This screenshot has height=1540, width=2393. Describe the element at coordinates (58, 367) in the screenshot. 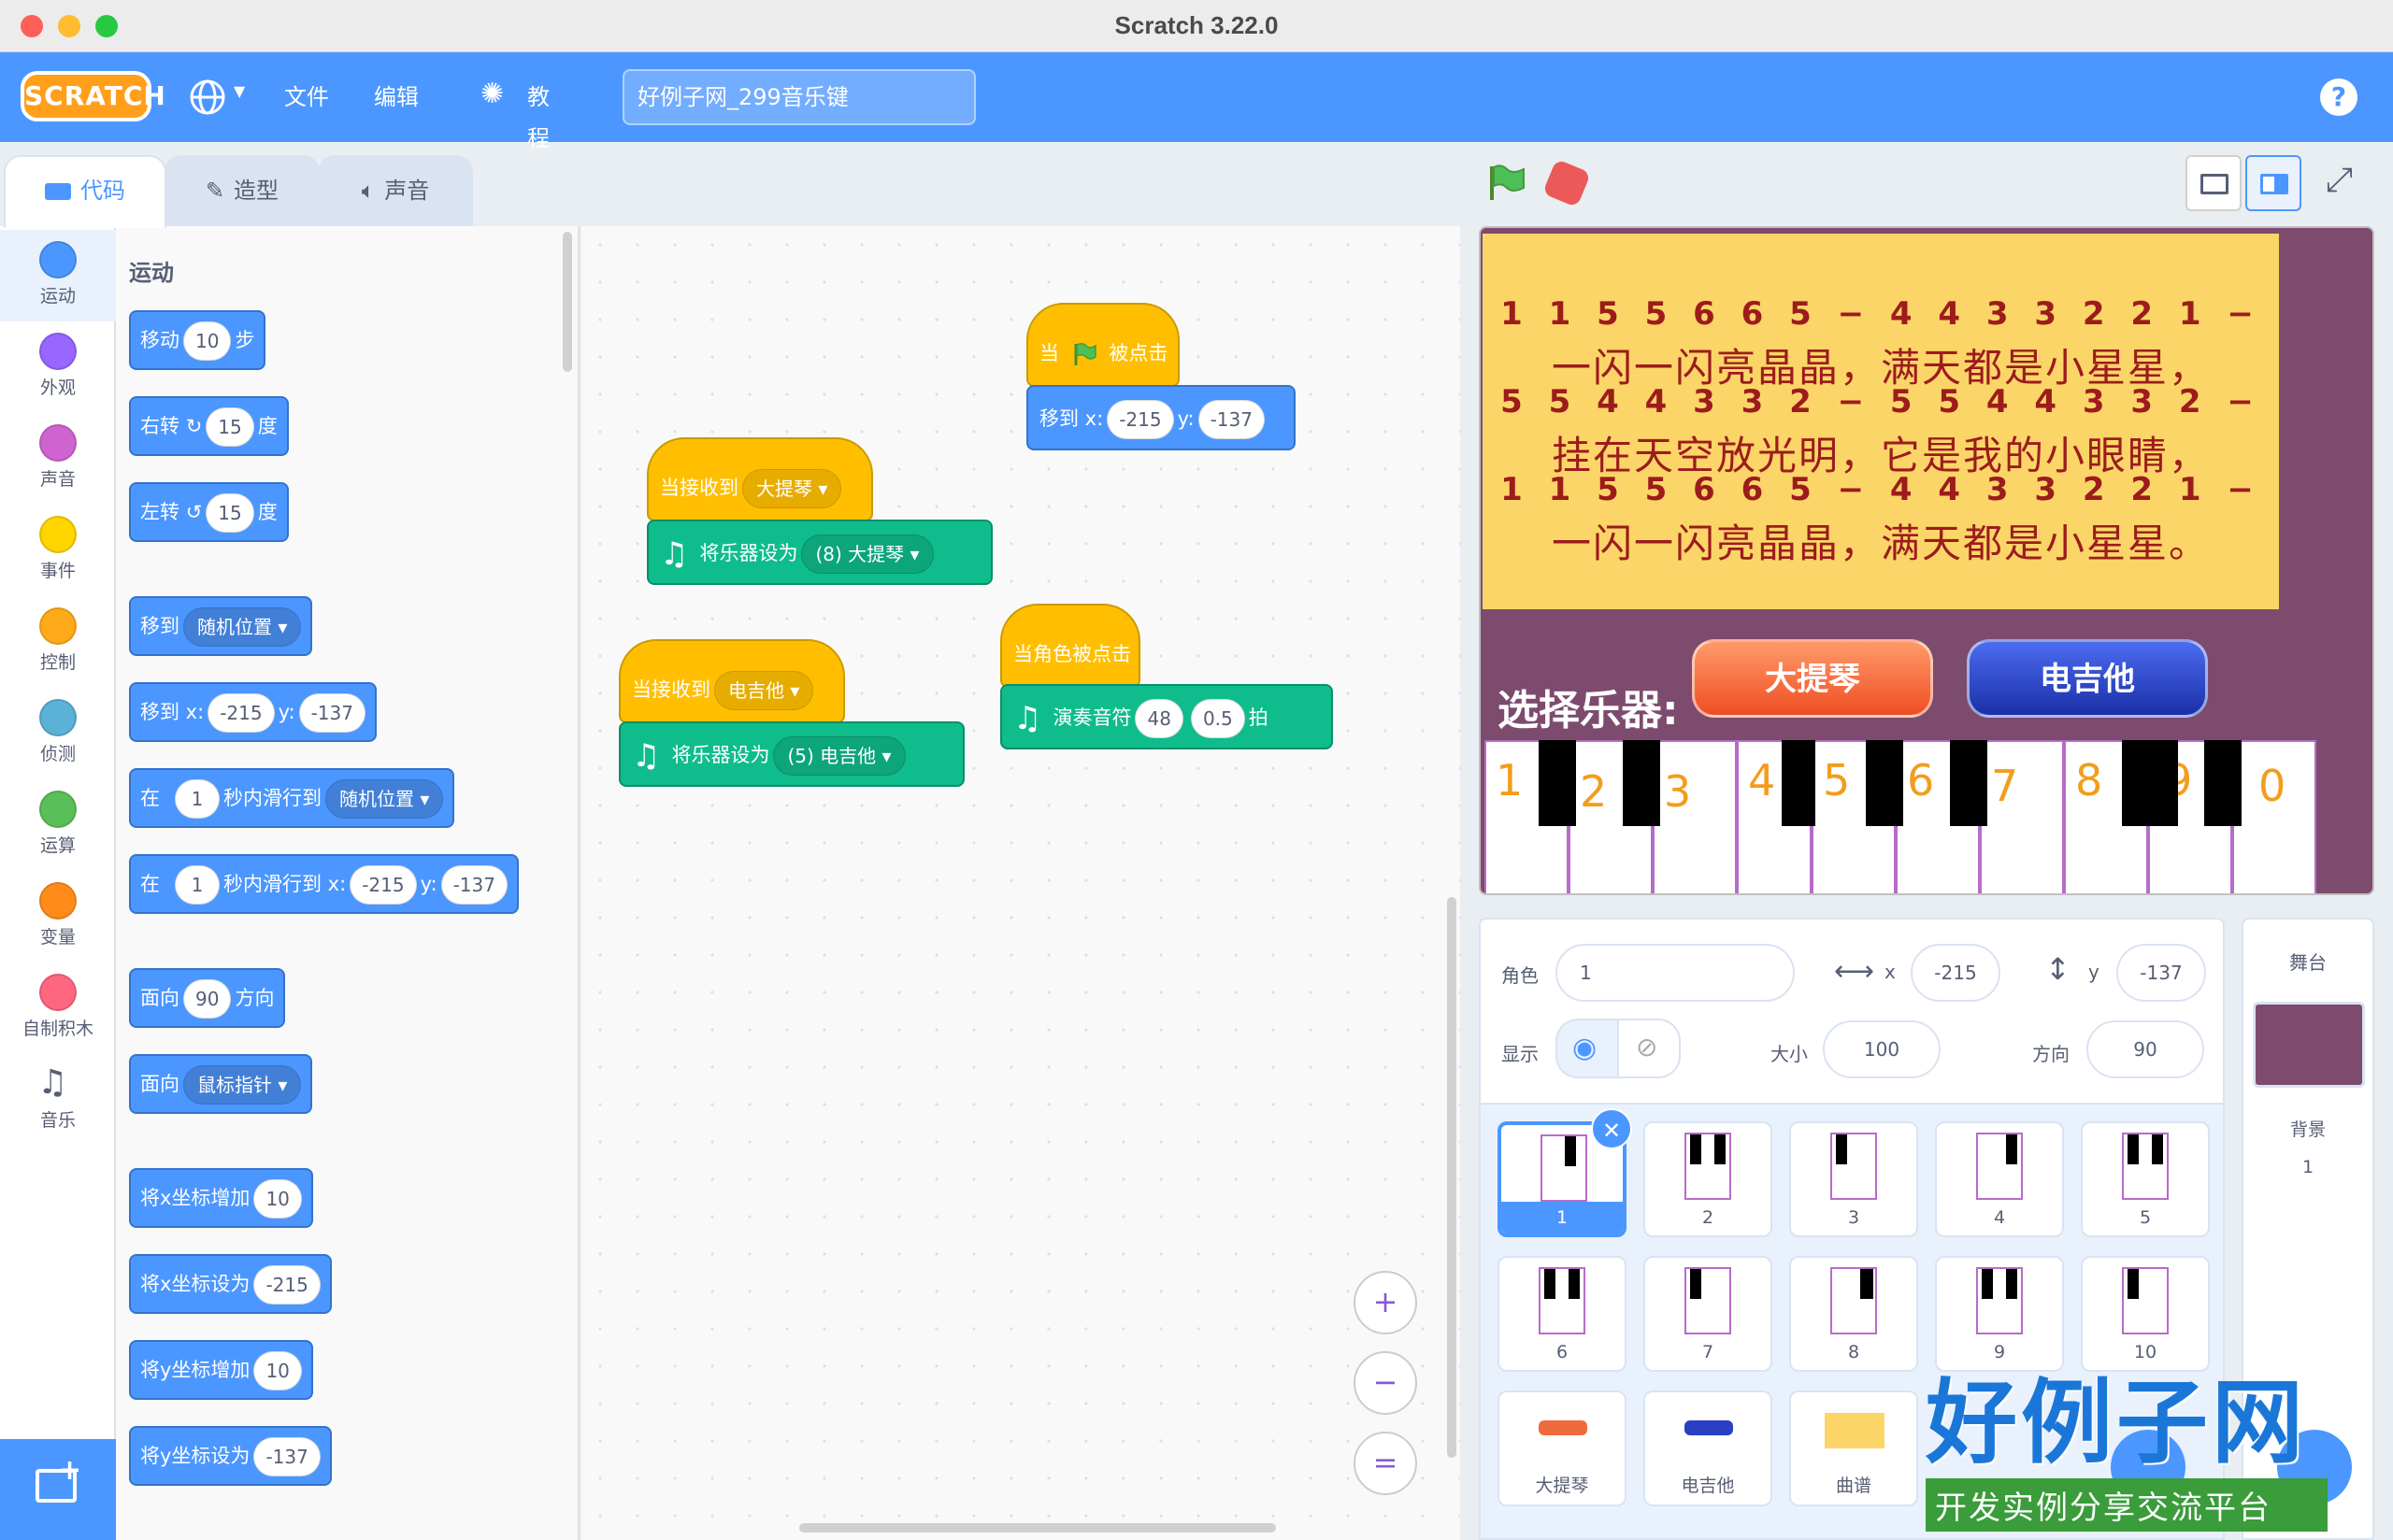

I see `category-looks: 外观` at that location.